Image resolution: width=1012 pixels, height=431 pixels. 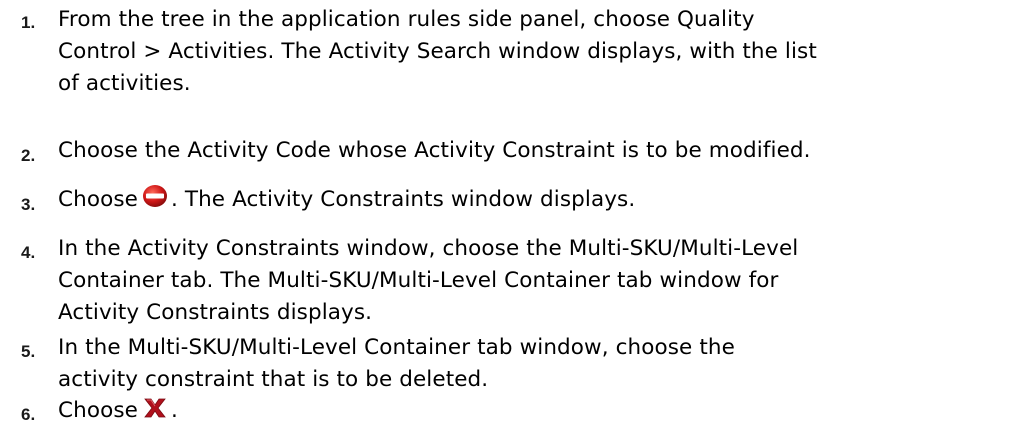 I want to click on step-text-after-icon: ., so click(x=174, y=410).